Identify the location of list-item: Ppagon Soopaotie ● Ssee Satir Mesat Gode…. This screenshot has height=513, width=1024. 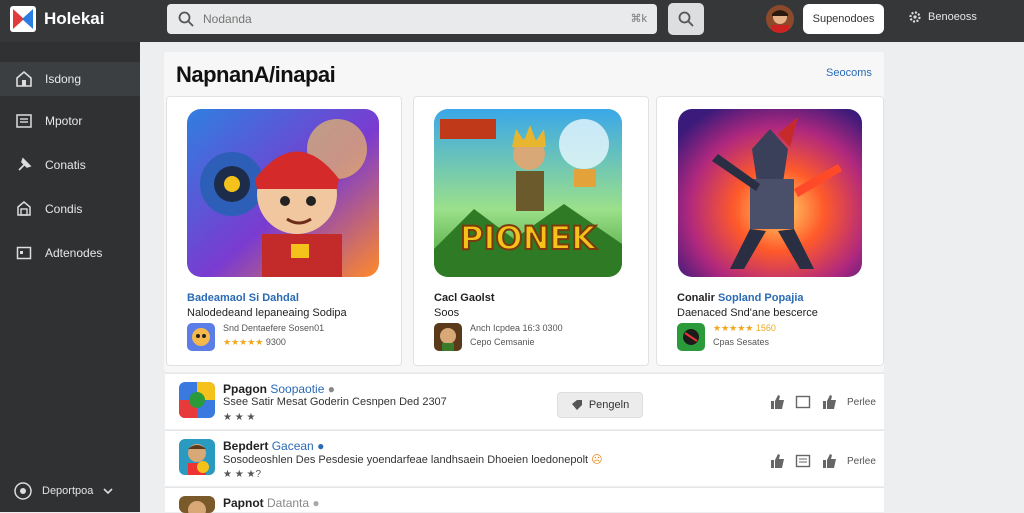
(524, 401).